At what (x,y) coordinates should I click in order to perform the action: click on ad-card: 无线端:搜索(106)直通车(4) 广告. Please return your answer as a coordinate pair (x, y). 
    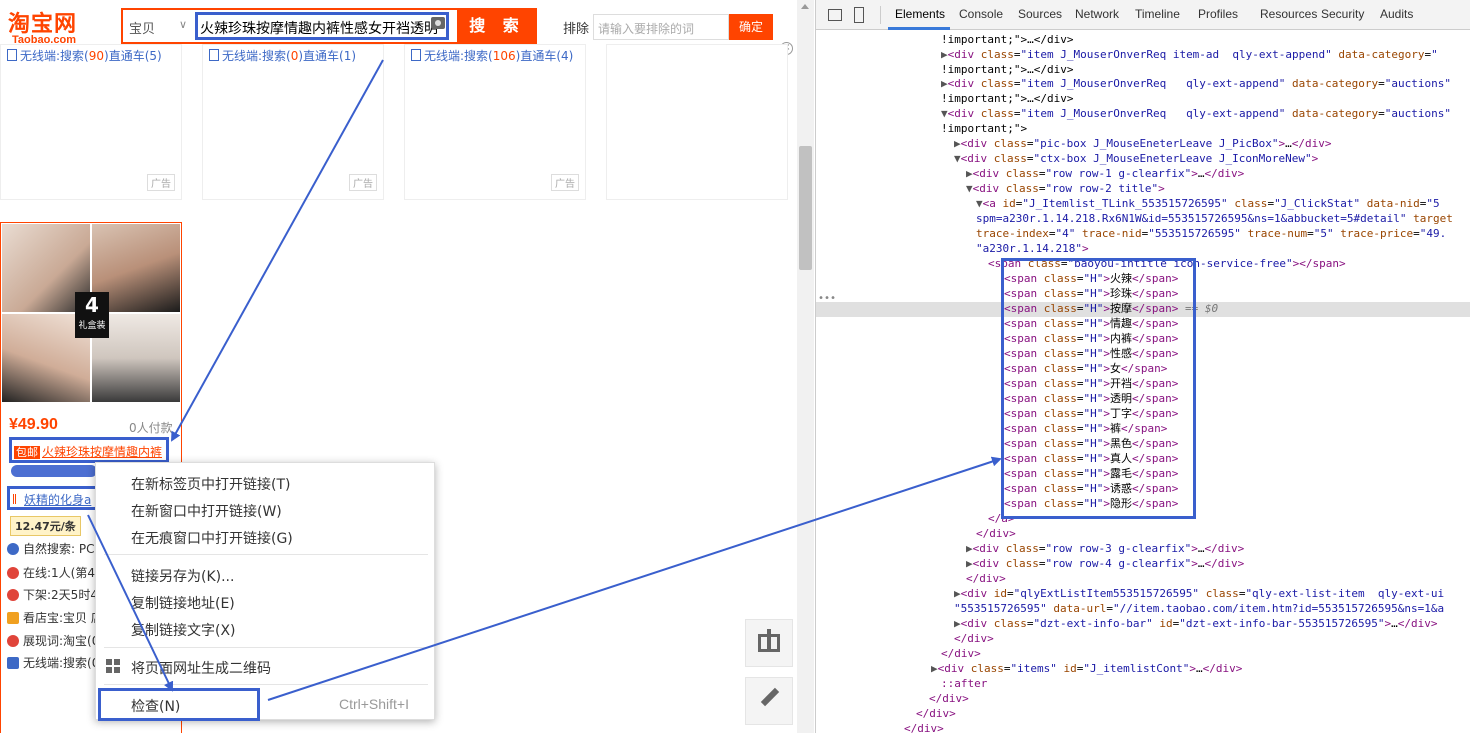
    Looking at the image, I should click on (495, 122).